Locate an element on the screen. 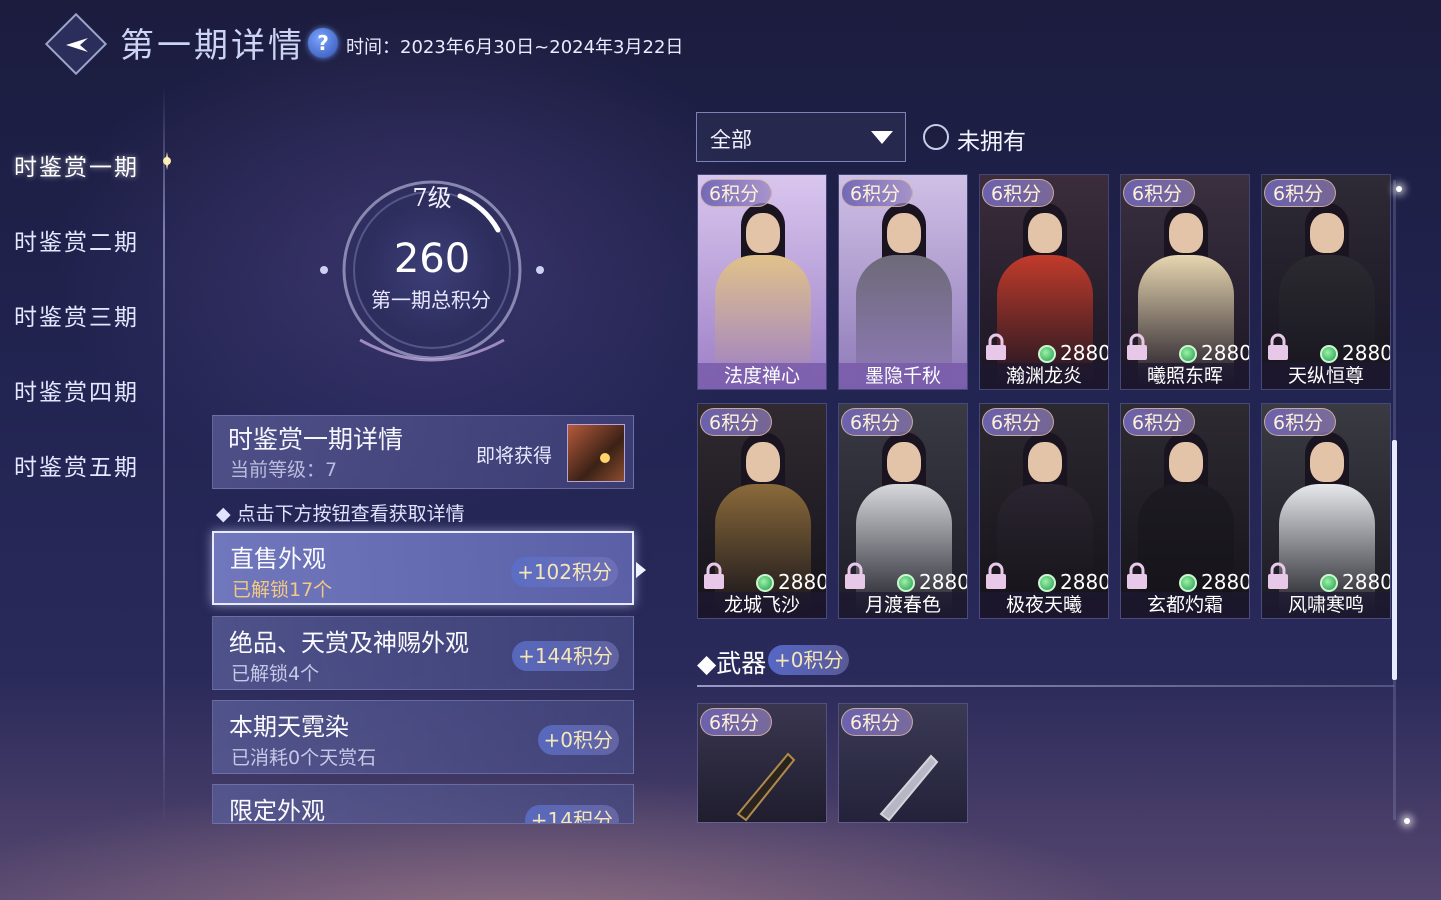  current-level: 当前等级：7 is located at coordinates (284, 470).